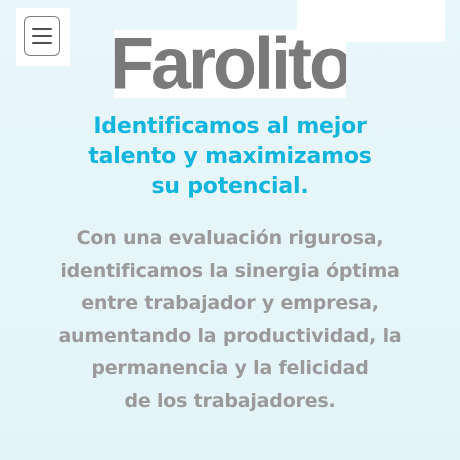 The width and height of the screenshot is (460, 460). I want to click on description-line: entre trabajador y empresa,, so click(230, 303).